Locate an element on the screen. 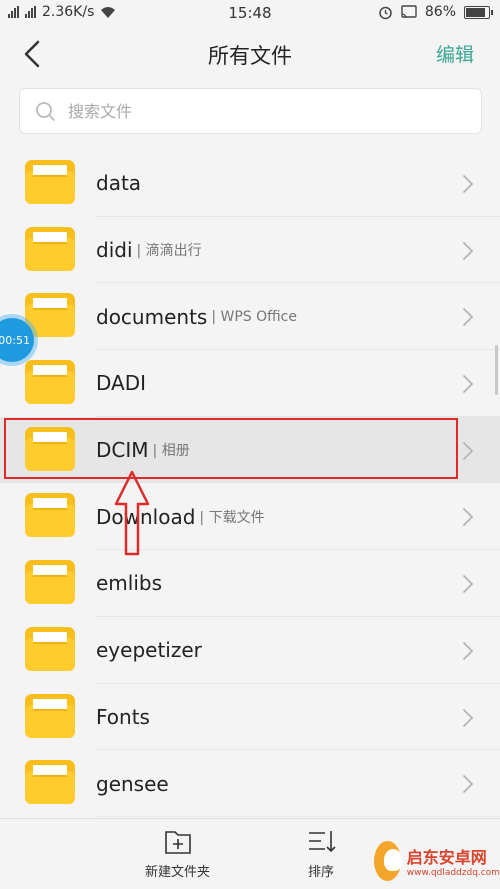 This screenshot has height=889, width=500. file-row-text: data is located at coordinates (120, 183).